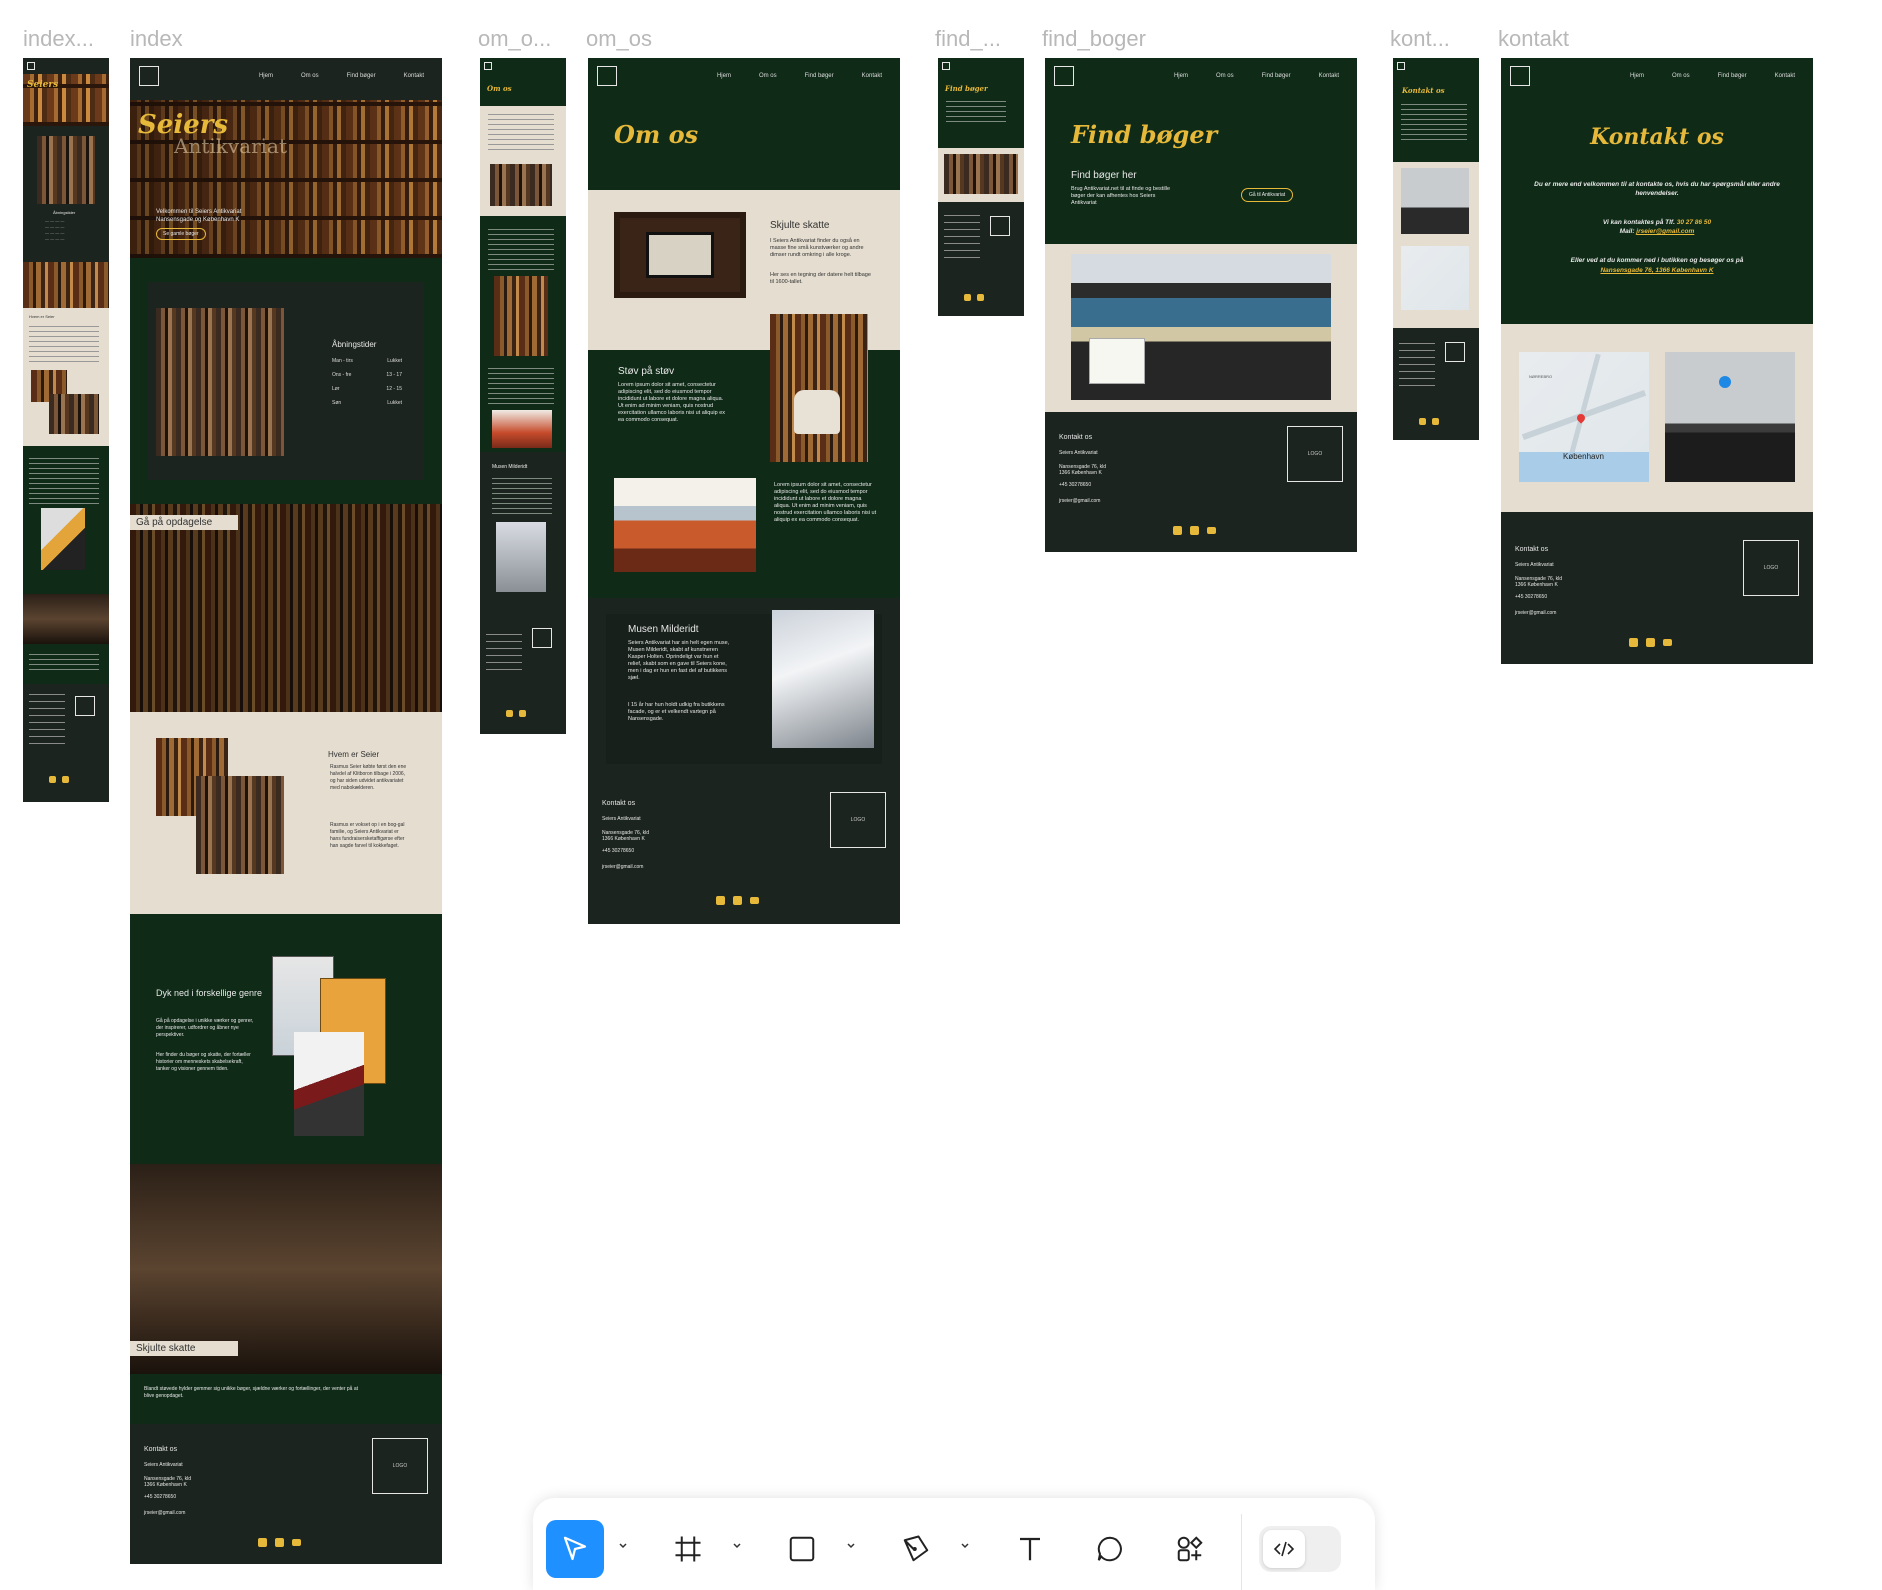  What do you see at coordinates (1267, 195) in the screenshot?
I see `antikvariat-button: Gå til Antikvariat` at bounding box center [1267, 195].